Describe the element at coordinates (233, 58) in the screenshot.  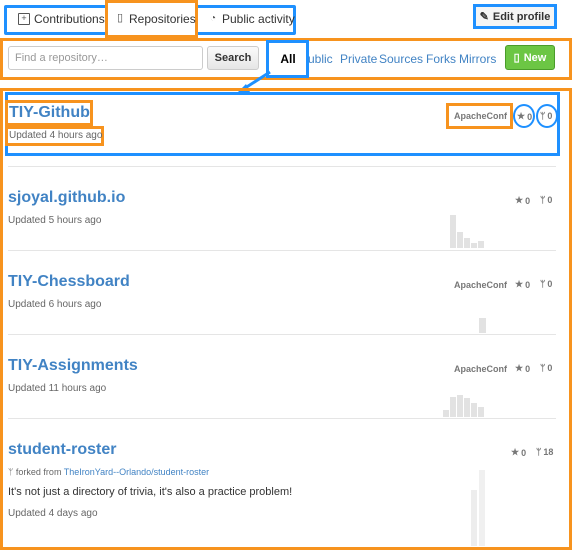
I see `search-button: Search` at that location.